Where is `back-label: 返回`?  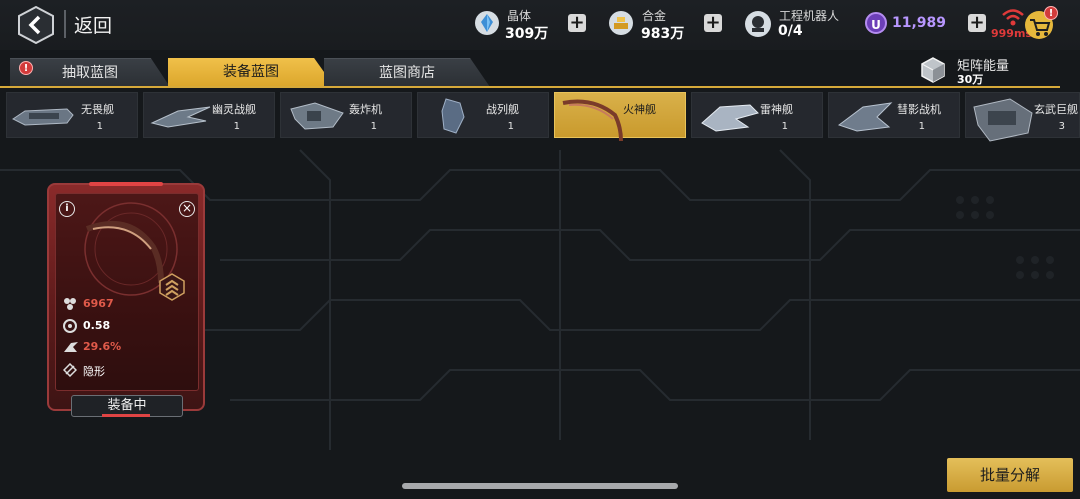 back-label: 返回 is located at coordinates (93, 24).